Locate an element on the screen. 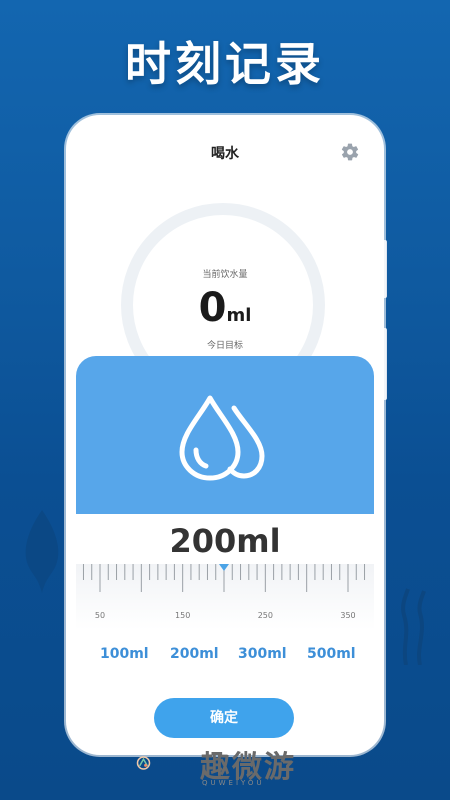 The height and width of the screenshot is (800, 450). preset-500ml-button: 500ml is located at coordinates (331, 654).